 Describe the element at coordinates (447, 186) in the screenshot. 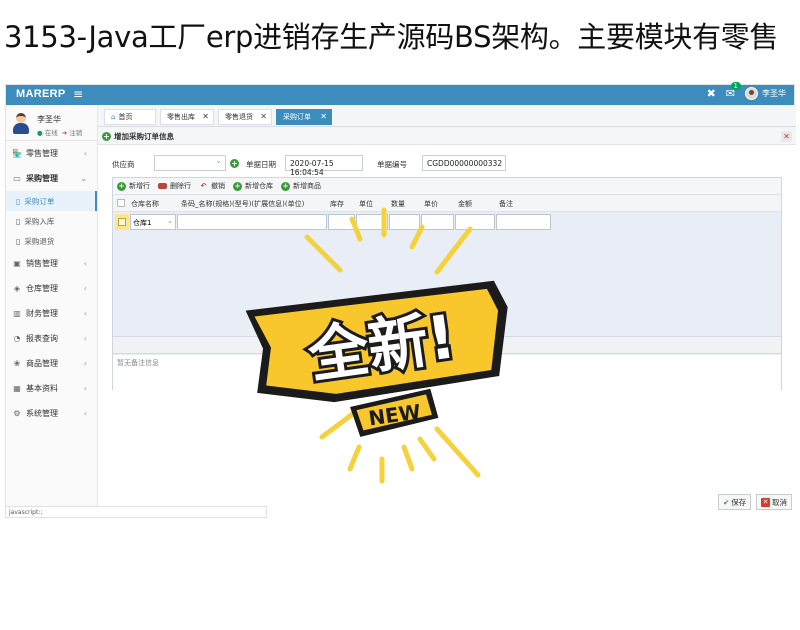

I see `grid-toolbar: + 新增行 删除行 ↶ 撤销 + 新增仓库 + 新增商品` at that location.